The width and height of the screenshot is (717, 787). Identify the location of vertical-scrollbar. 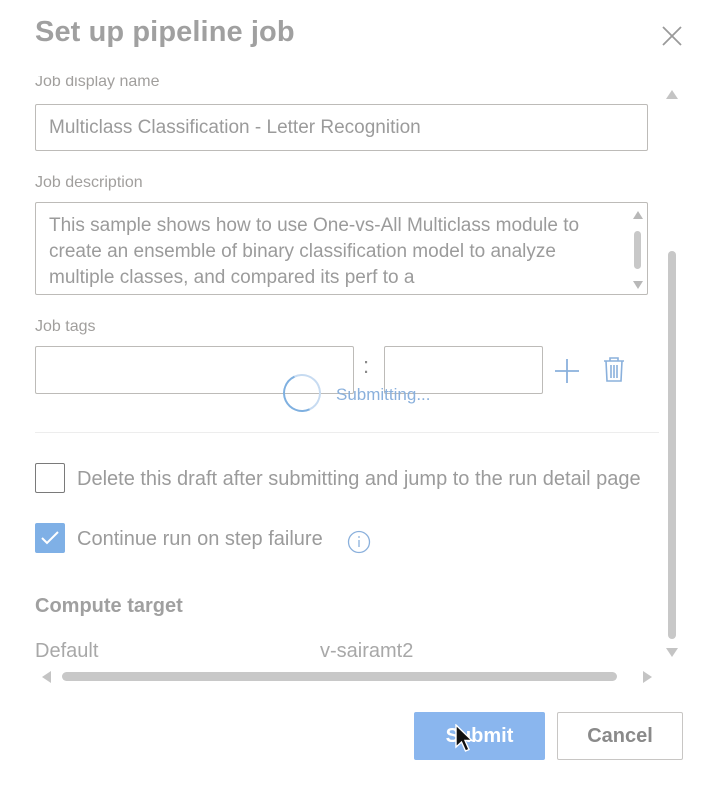
(672, 375).